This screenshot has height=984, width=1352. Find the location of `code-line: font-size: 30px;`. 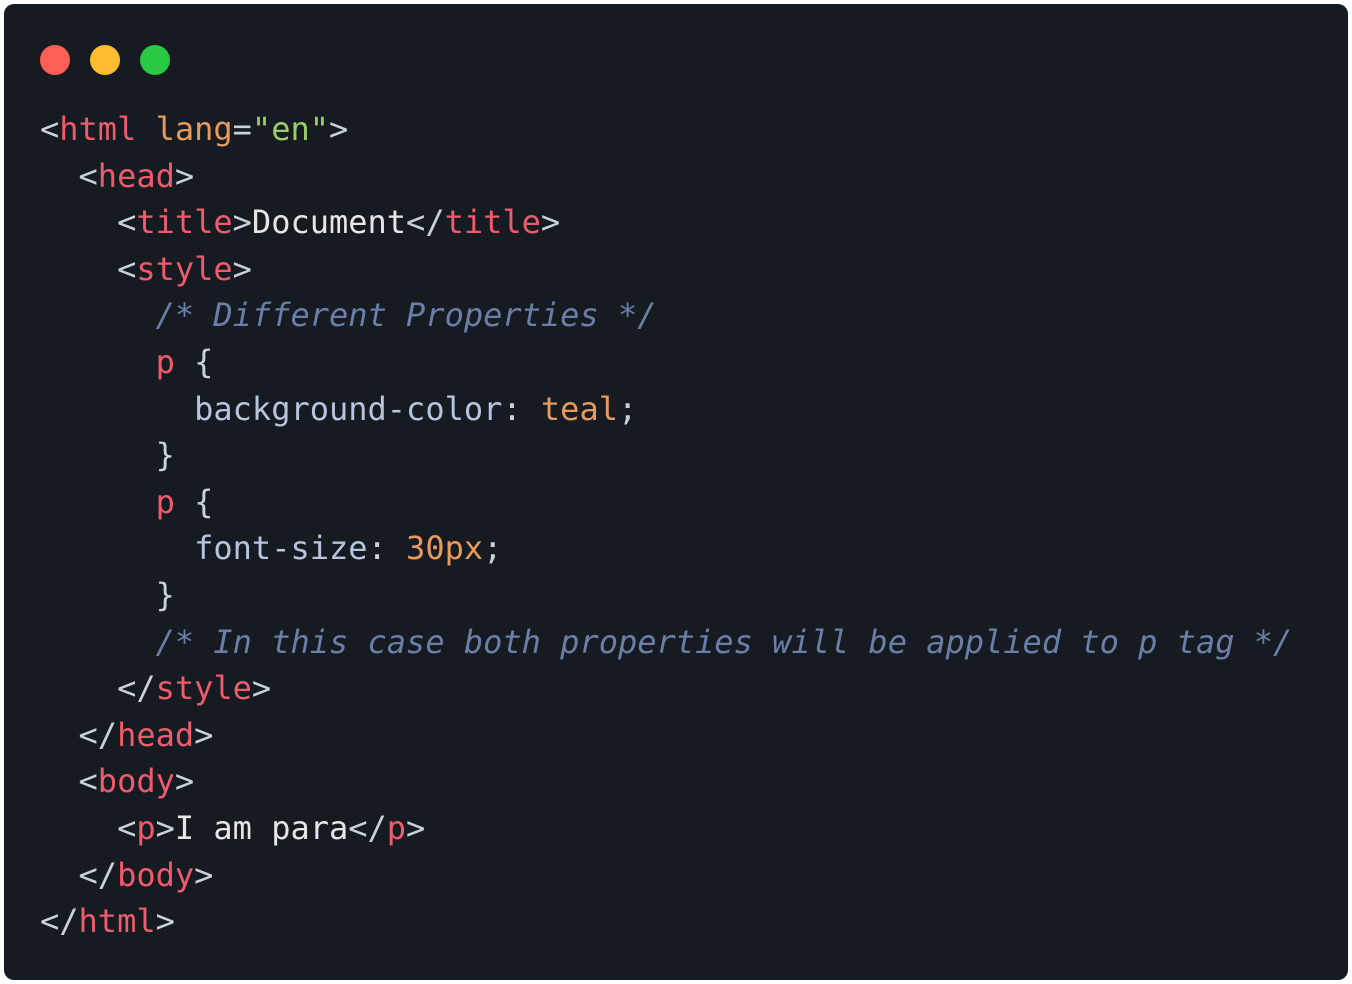

code-line: font-size: 30px; is located at coordinates (666, 548).